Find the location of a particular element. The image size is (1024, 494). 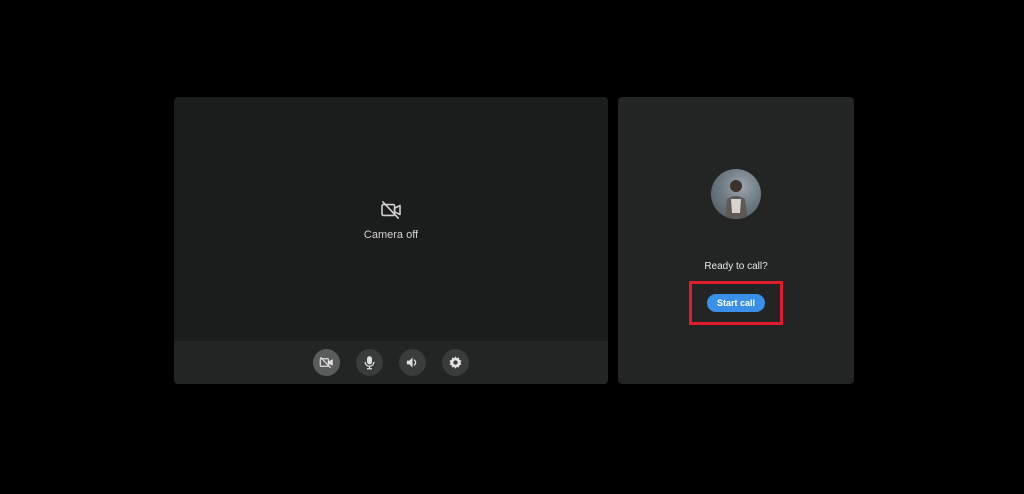

settings-button is located at coordinates (455, 362).